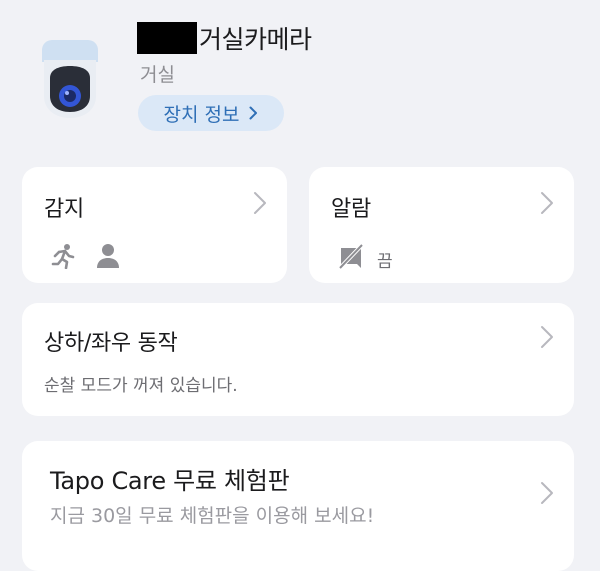  I want to click on tapo-care-subtitle: 지금 30일 무료 체험판을 이용해 보세요!, so click(212, 516).